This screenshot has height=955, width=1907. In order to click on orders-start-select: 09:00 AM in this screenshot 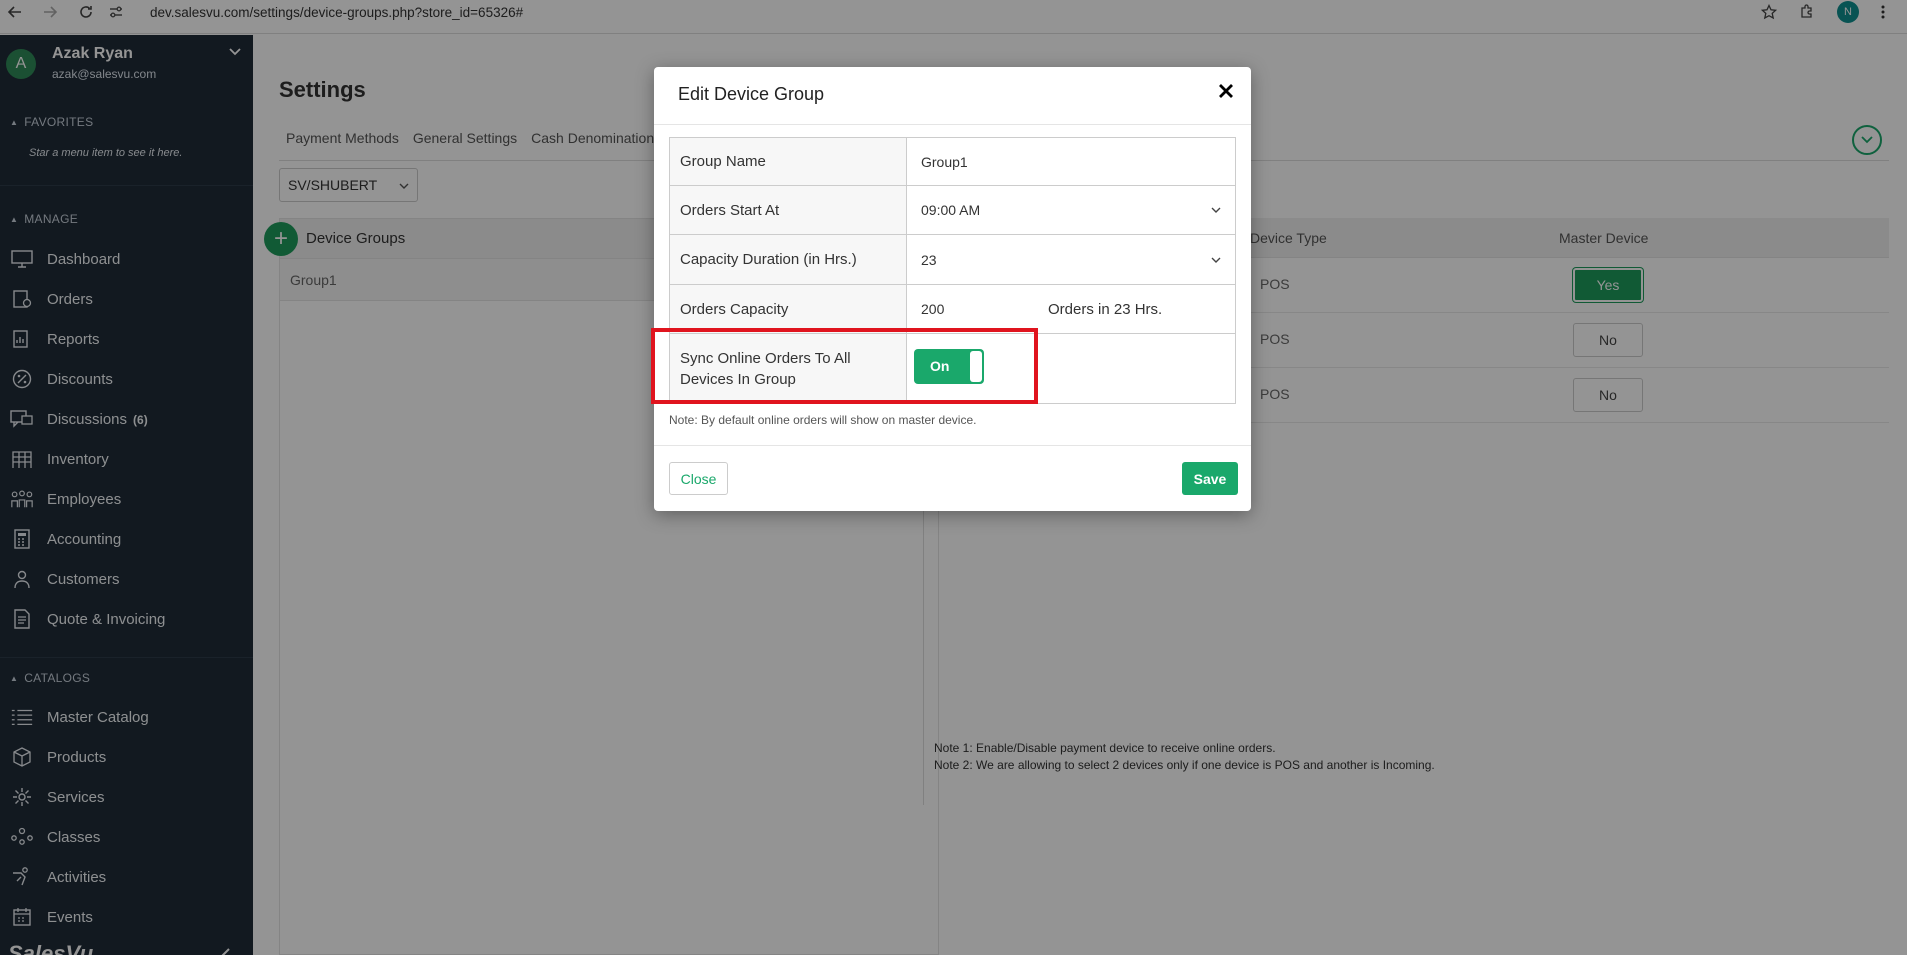, I will do `click(1071, 210)`.